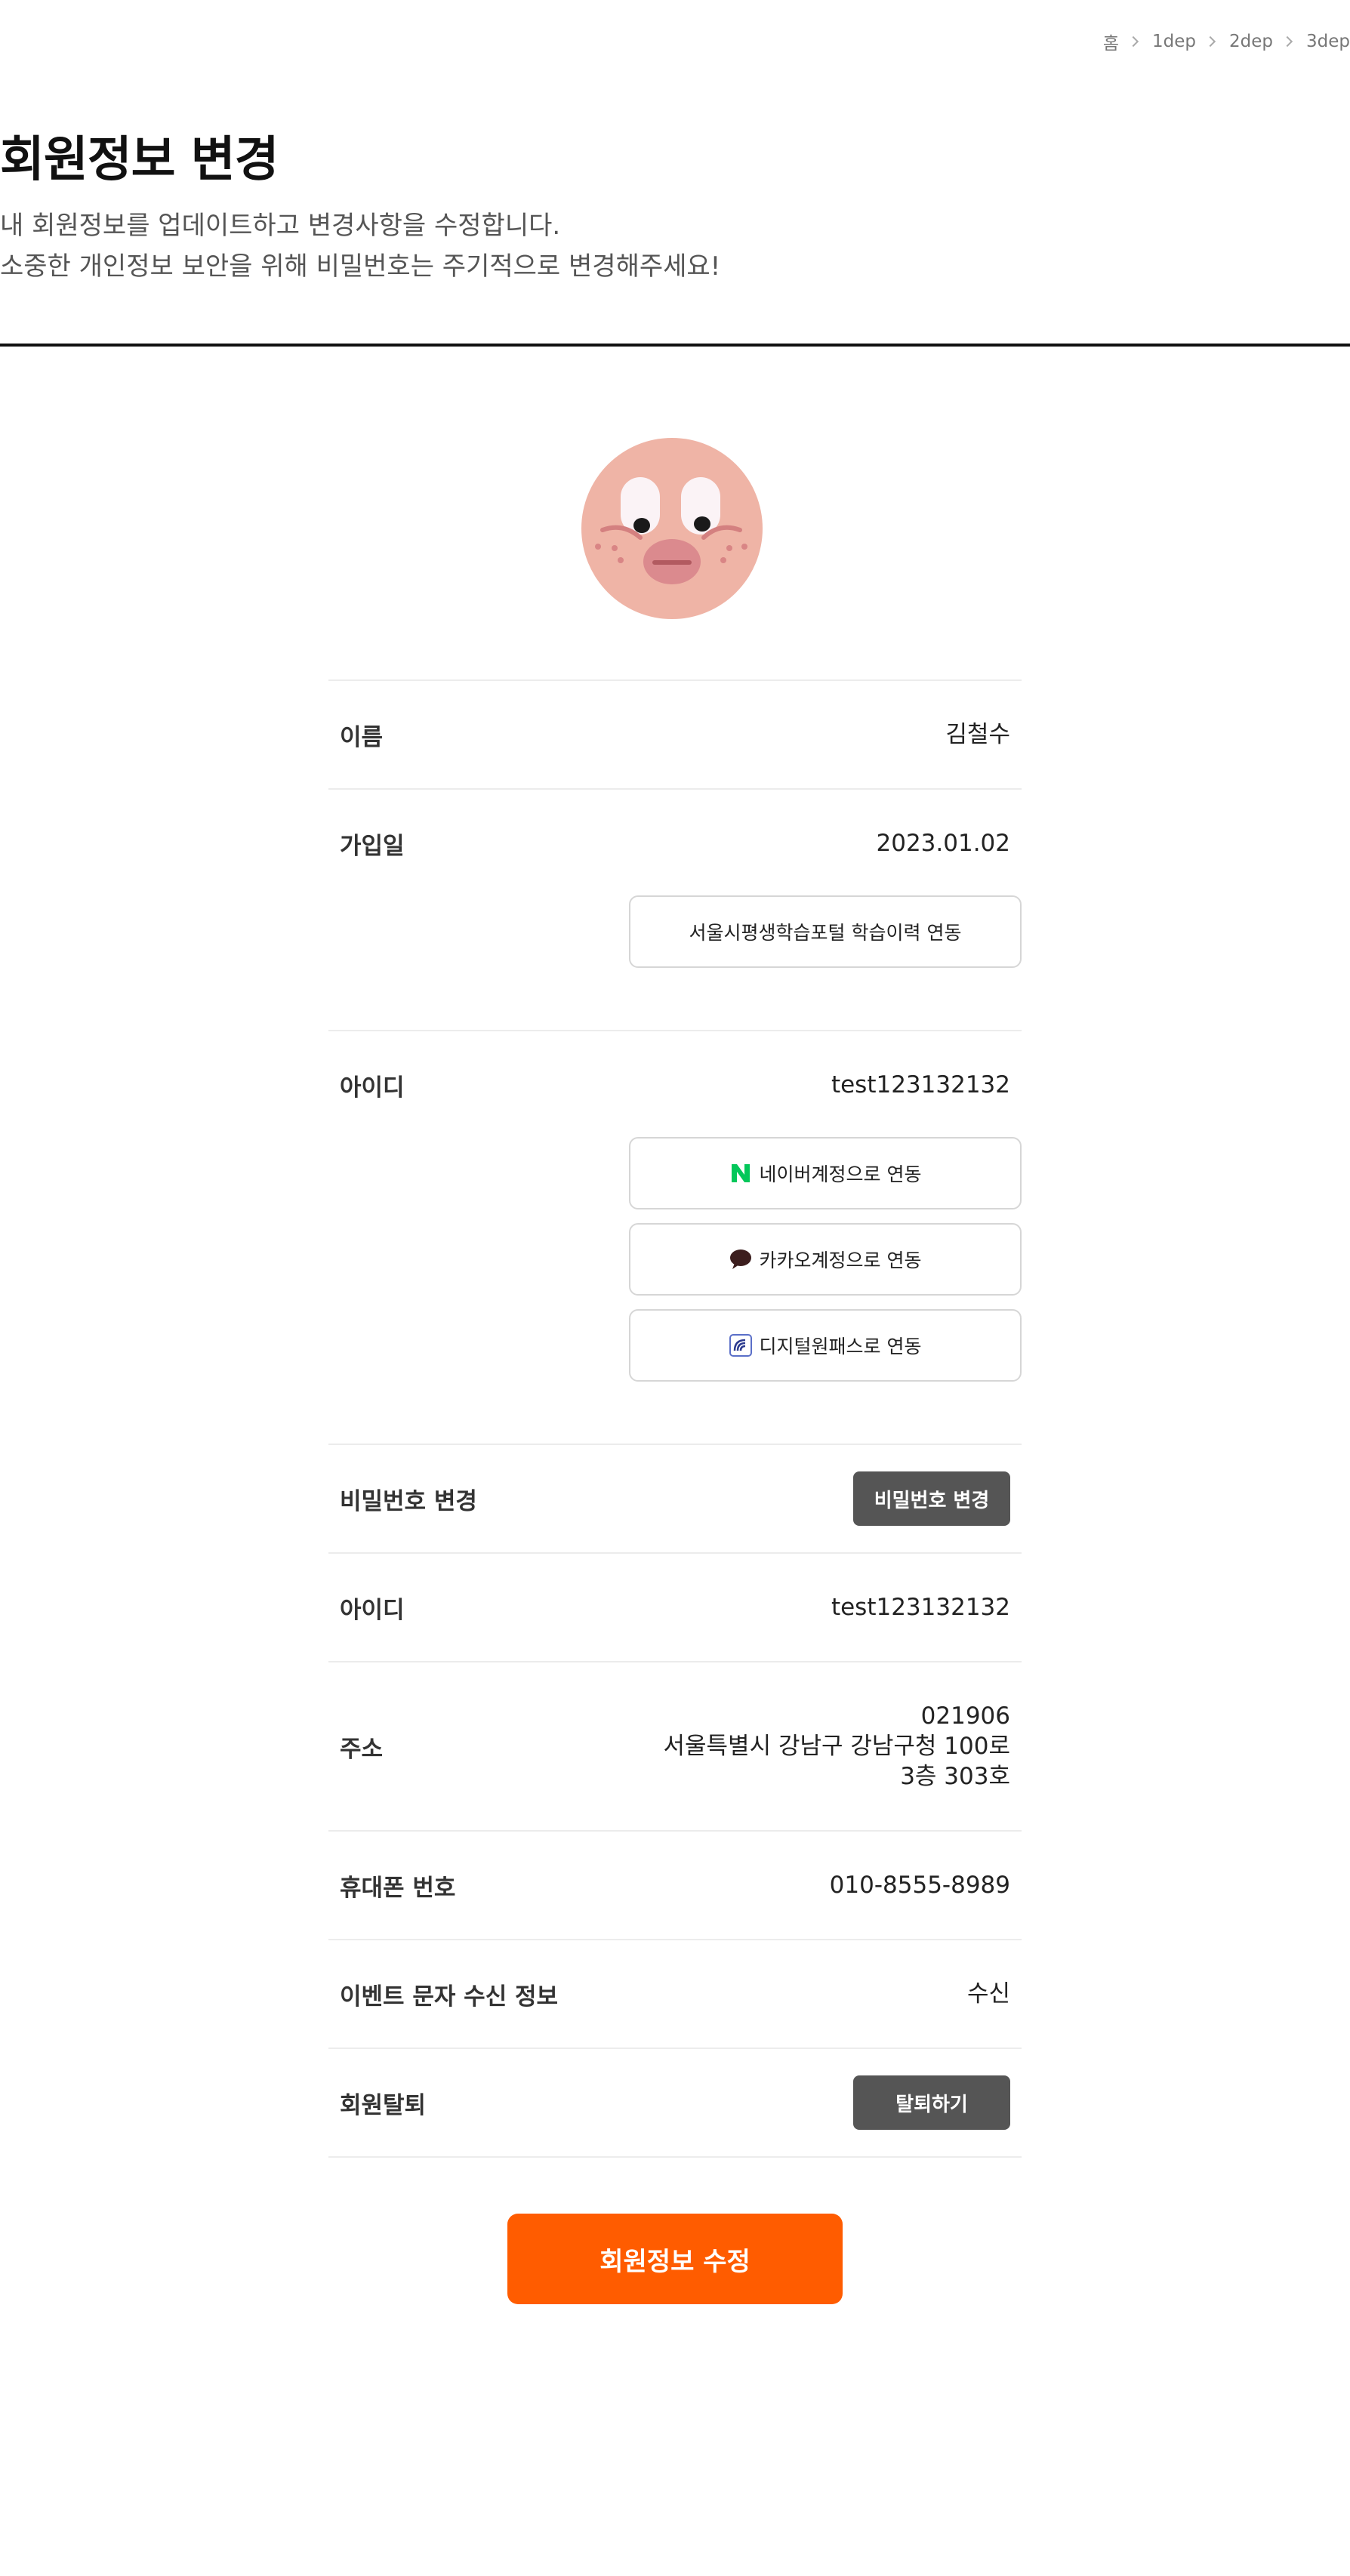 The image size is (1350, 2576). Describe the element at coordinates (362, 737) in the screenshot. I see `name-label: 이름` at that location.